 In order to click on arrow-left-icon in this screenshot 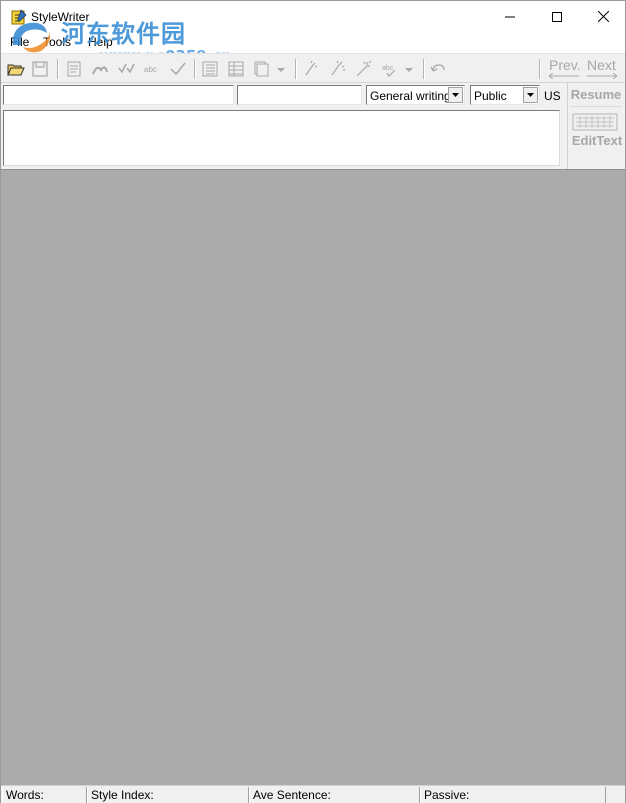, I will do `click(564, 76)`.